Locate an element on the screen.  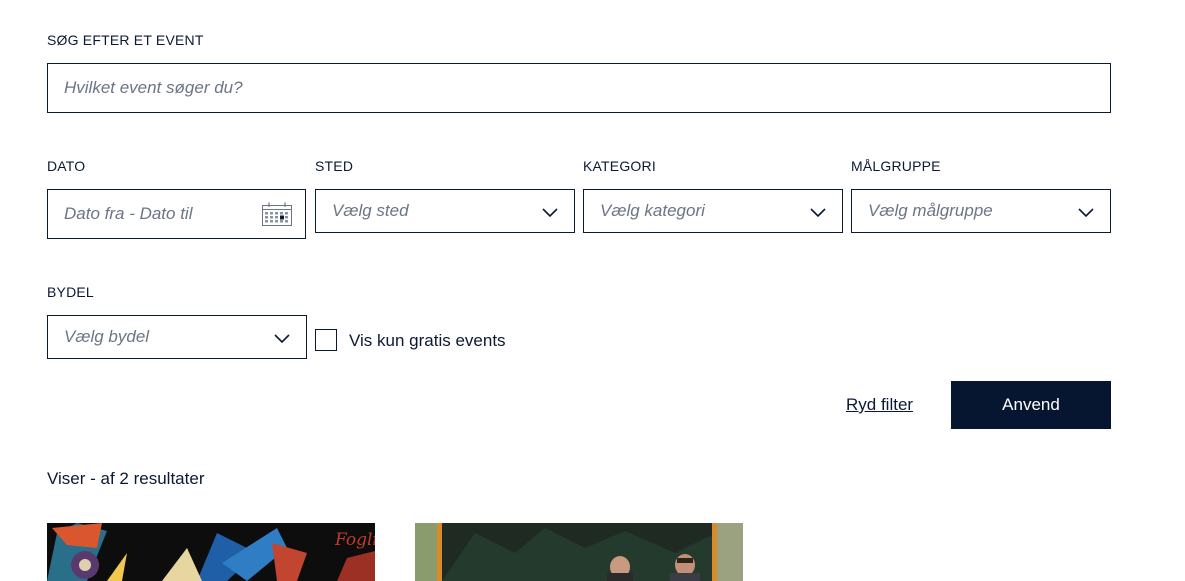
audience-select: Vælg målgruppe is located at coordinates (981, 211).